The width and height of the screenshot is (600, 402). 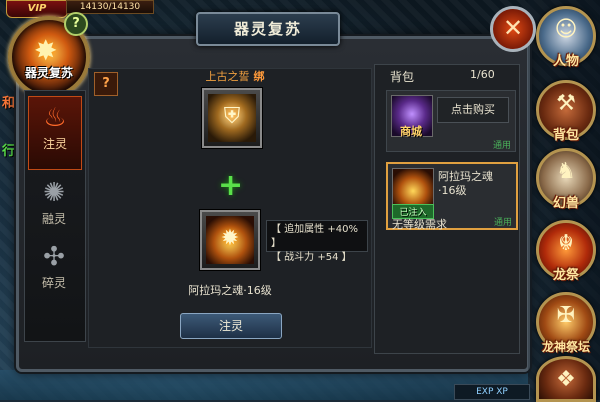 What do you see at coordinates (482, 74) in the screenshot?
I see `bag-count: 1/60` at bounding box center [482, 74].